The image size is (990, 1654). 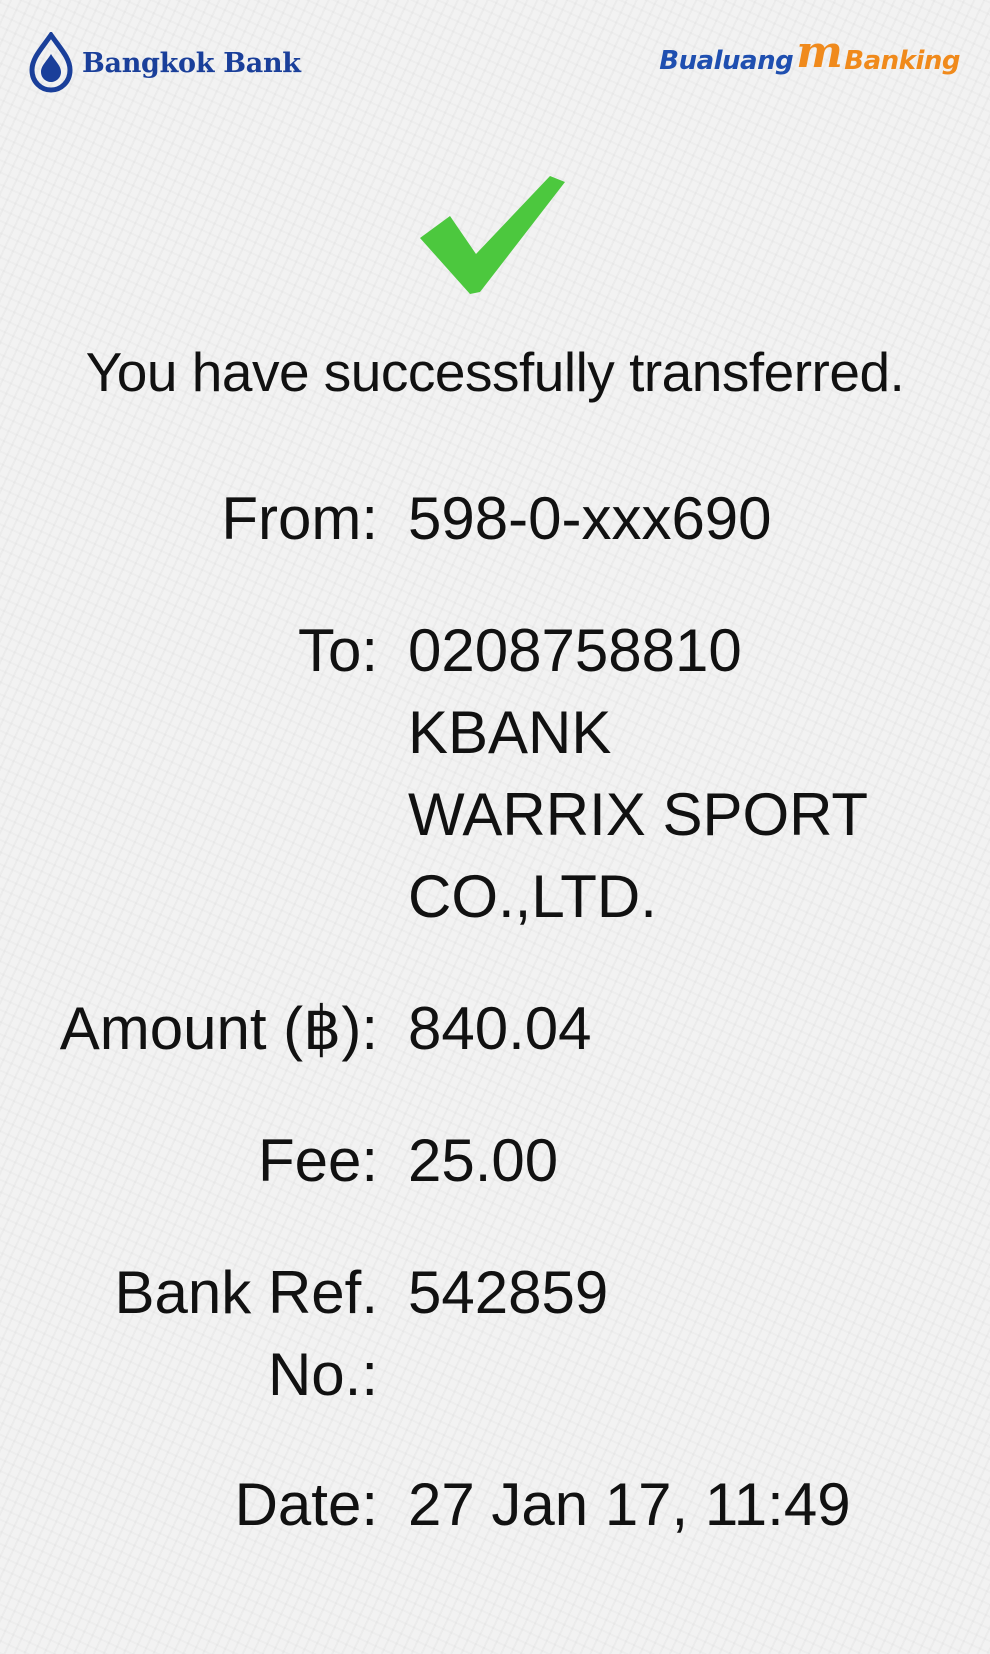 I want to click on header: Bangkok Bank Bualuang m Banking, so click(x=495, y=63).